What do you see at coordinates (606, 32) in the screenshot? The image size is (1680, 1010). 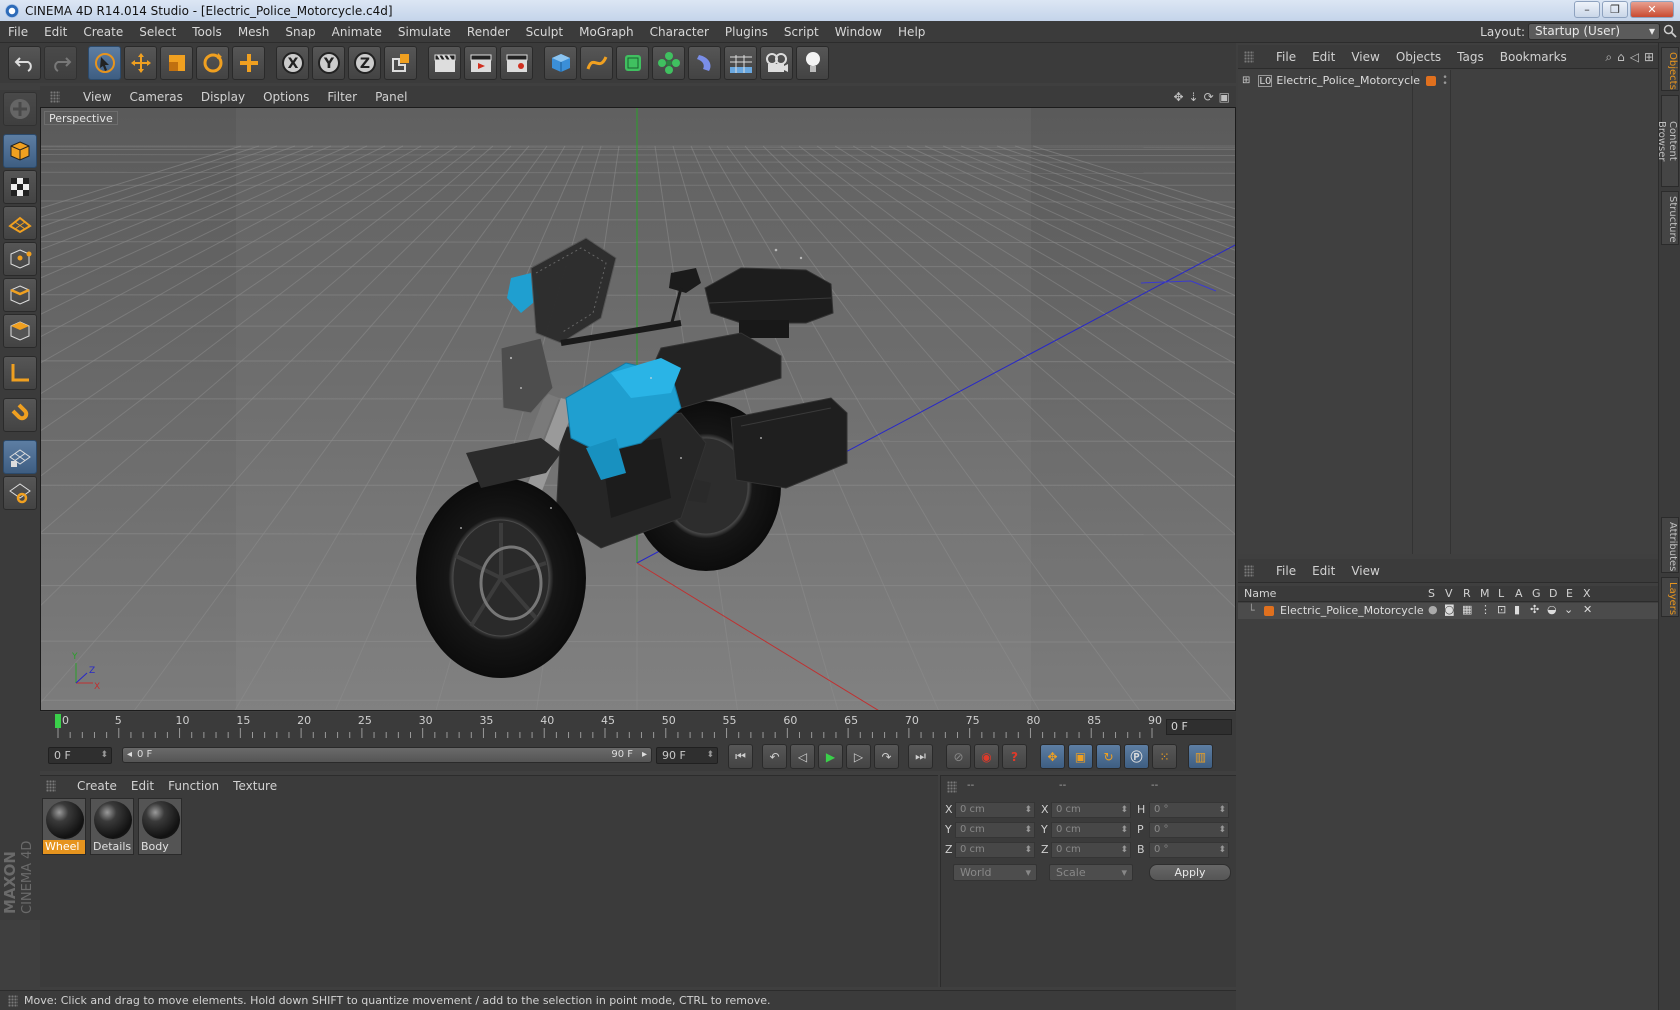 I see `menu-mograph: MoGraph` at bounding box center [606, 32].